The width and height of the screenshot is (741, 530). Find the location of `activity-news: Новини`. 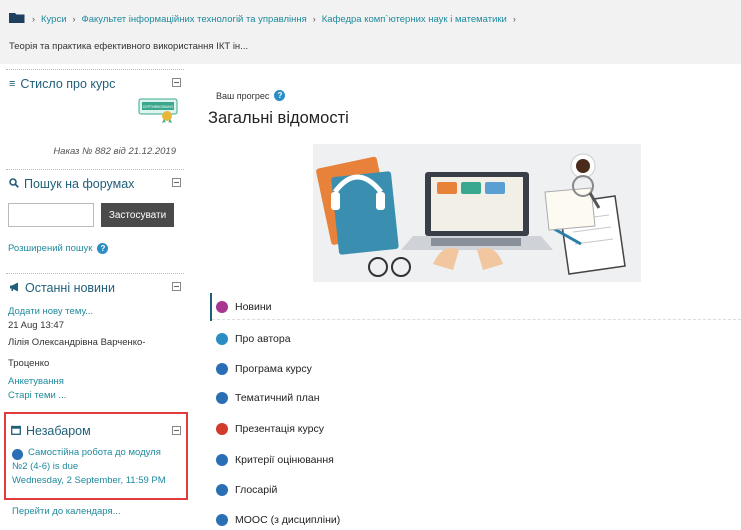

activity-news: Новини is located at coordinates (244, 307).